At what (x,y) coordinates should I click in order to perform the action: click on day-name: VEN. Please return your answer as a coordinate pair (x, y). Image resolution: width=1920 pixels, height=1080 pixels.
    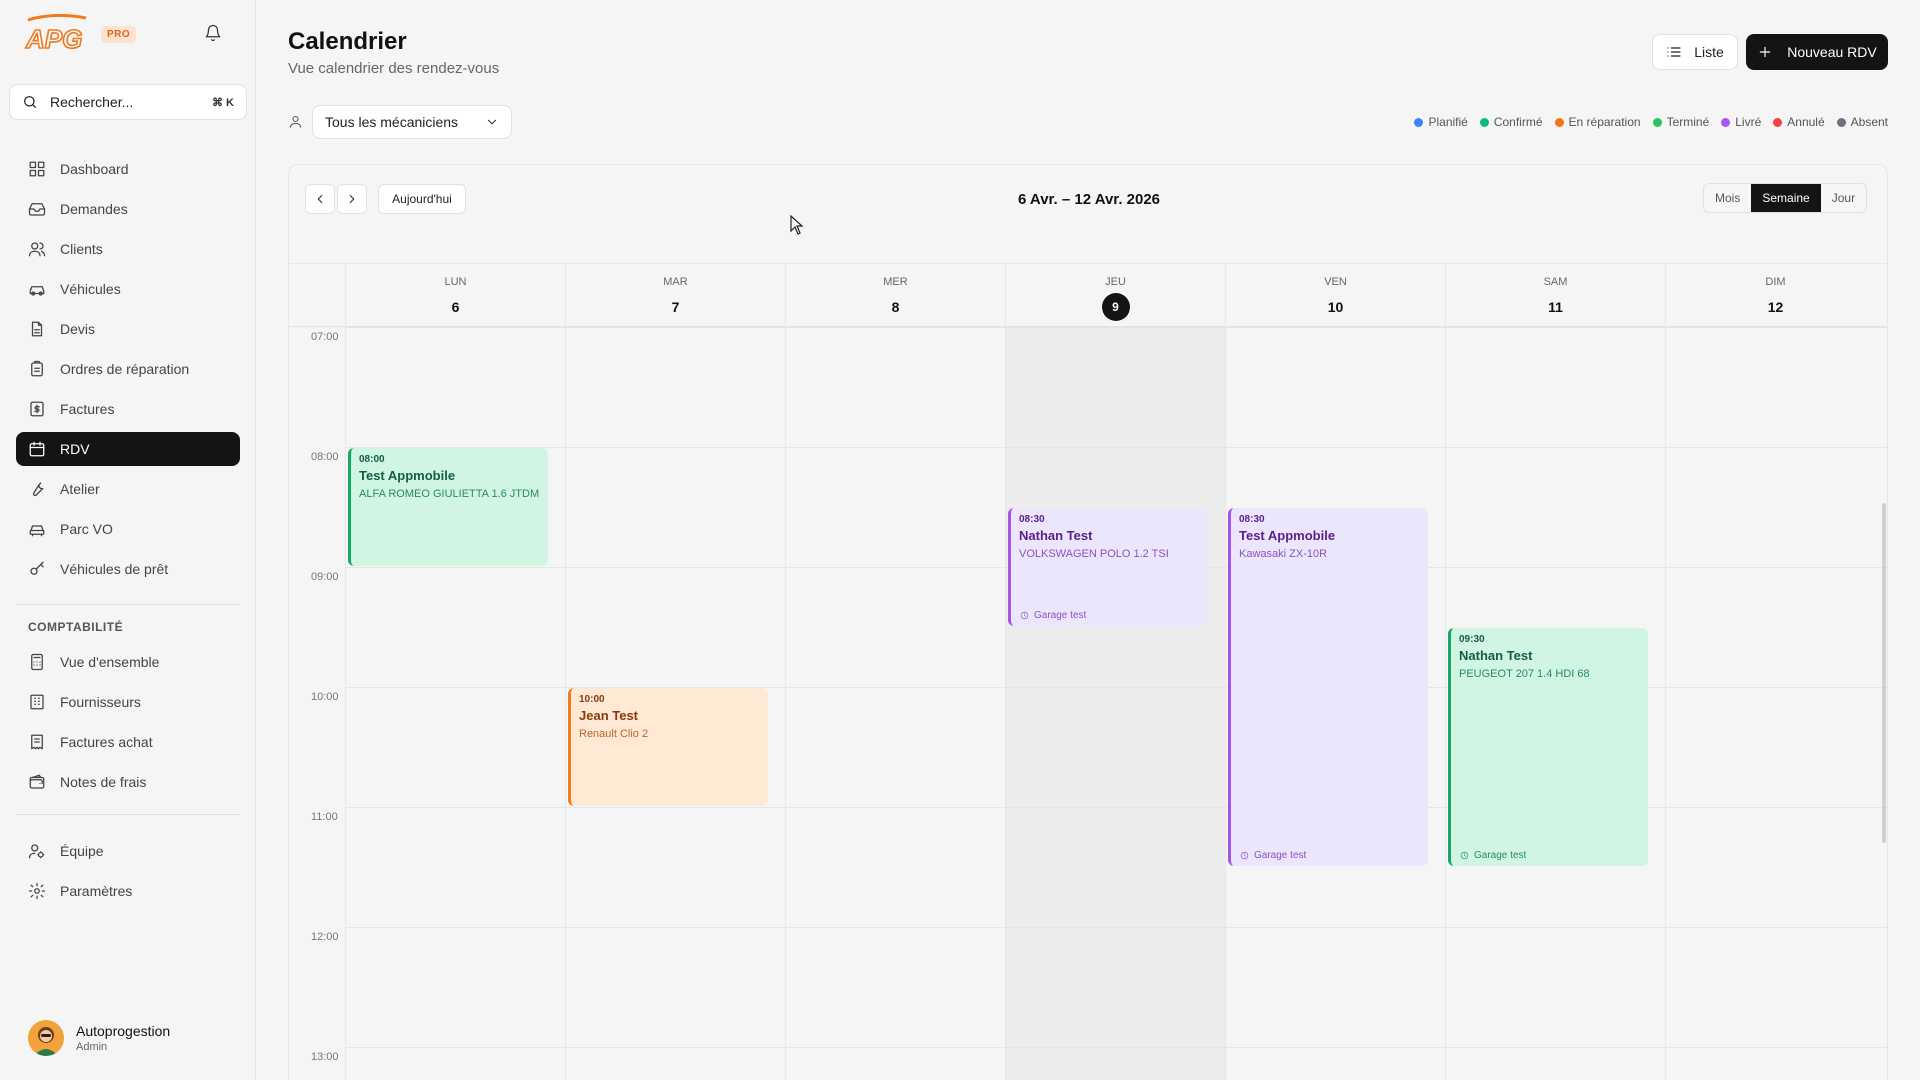
    Looking at the image, I should click on (1335, 282).